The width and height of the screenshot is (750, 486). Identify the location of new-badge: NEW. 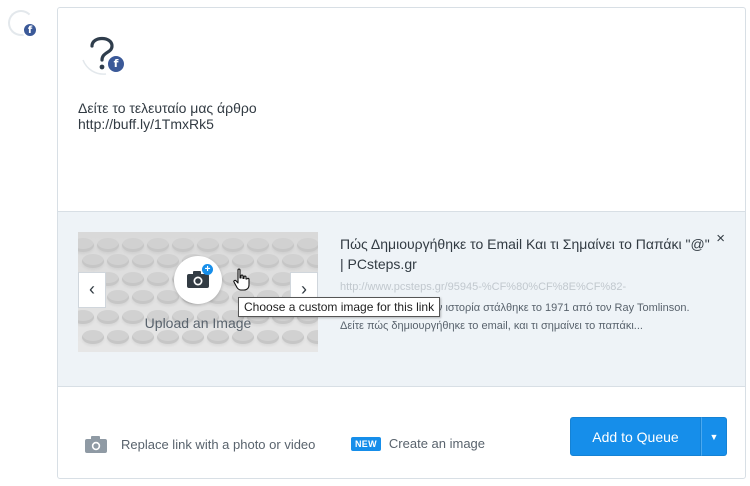
(366, 443).